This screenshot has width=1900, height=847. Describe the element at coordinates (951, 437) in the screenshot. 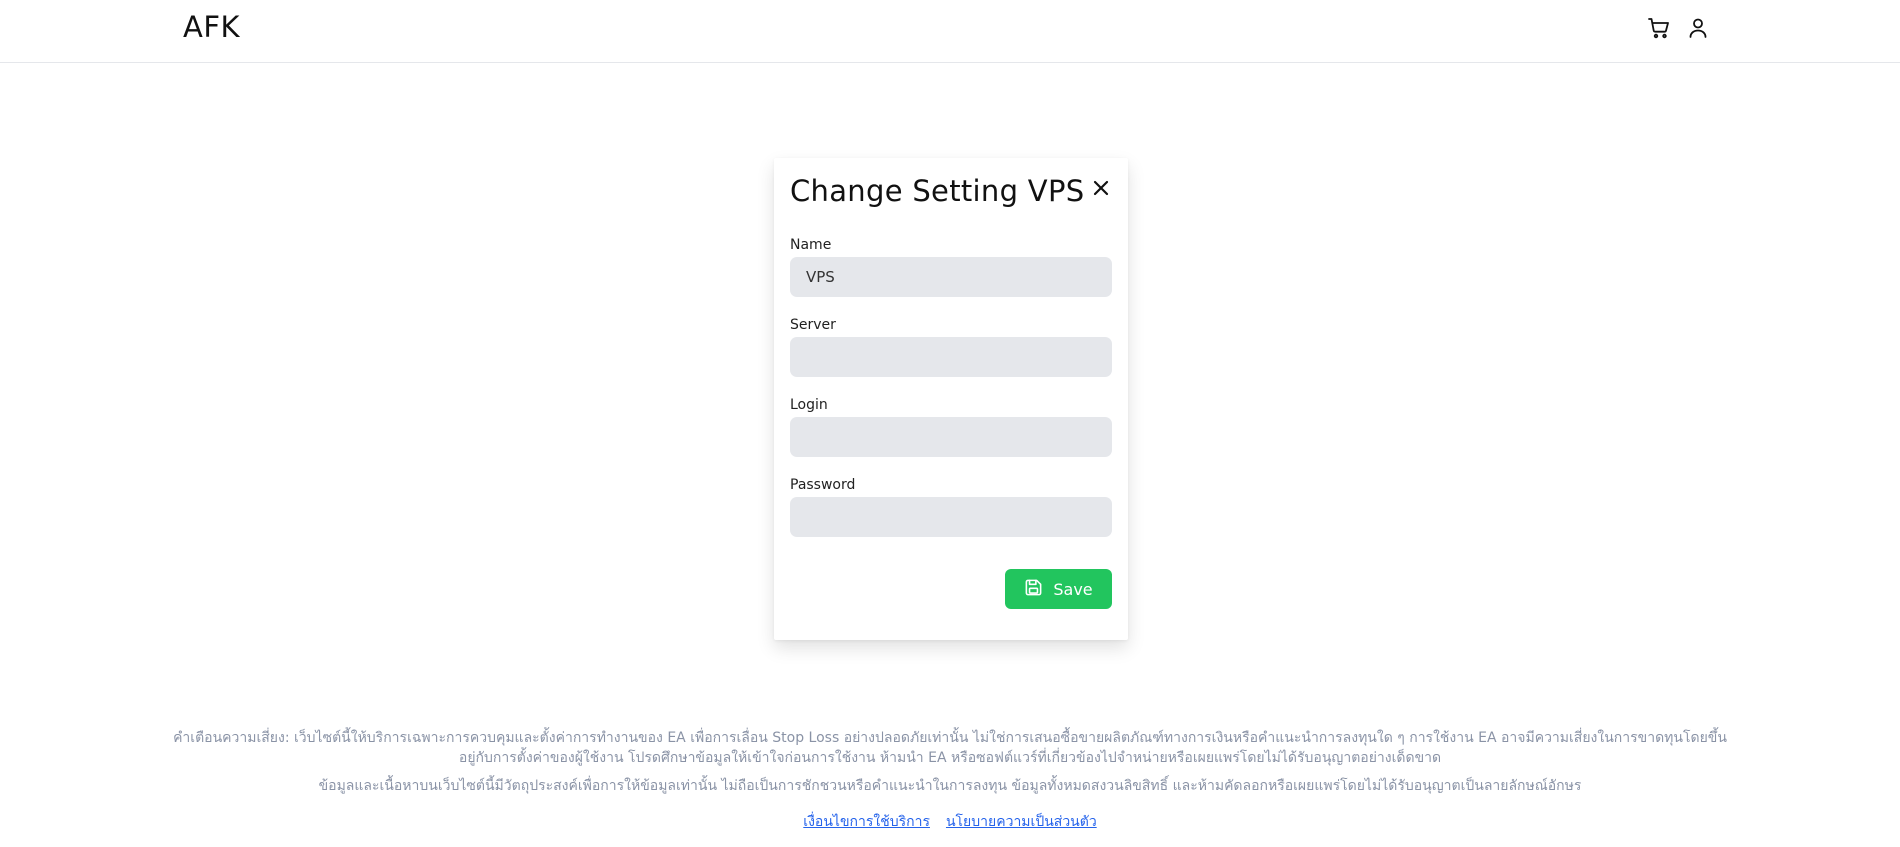

I see `login-input` at that location.